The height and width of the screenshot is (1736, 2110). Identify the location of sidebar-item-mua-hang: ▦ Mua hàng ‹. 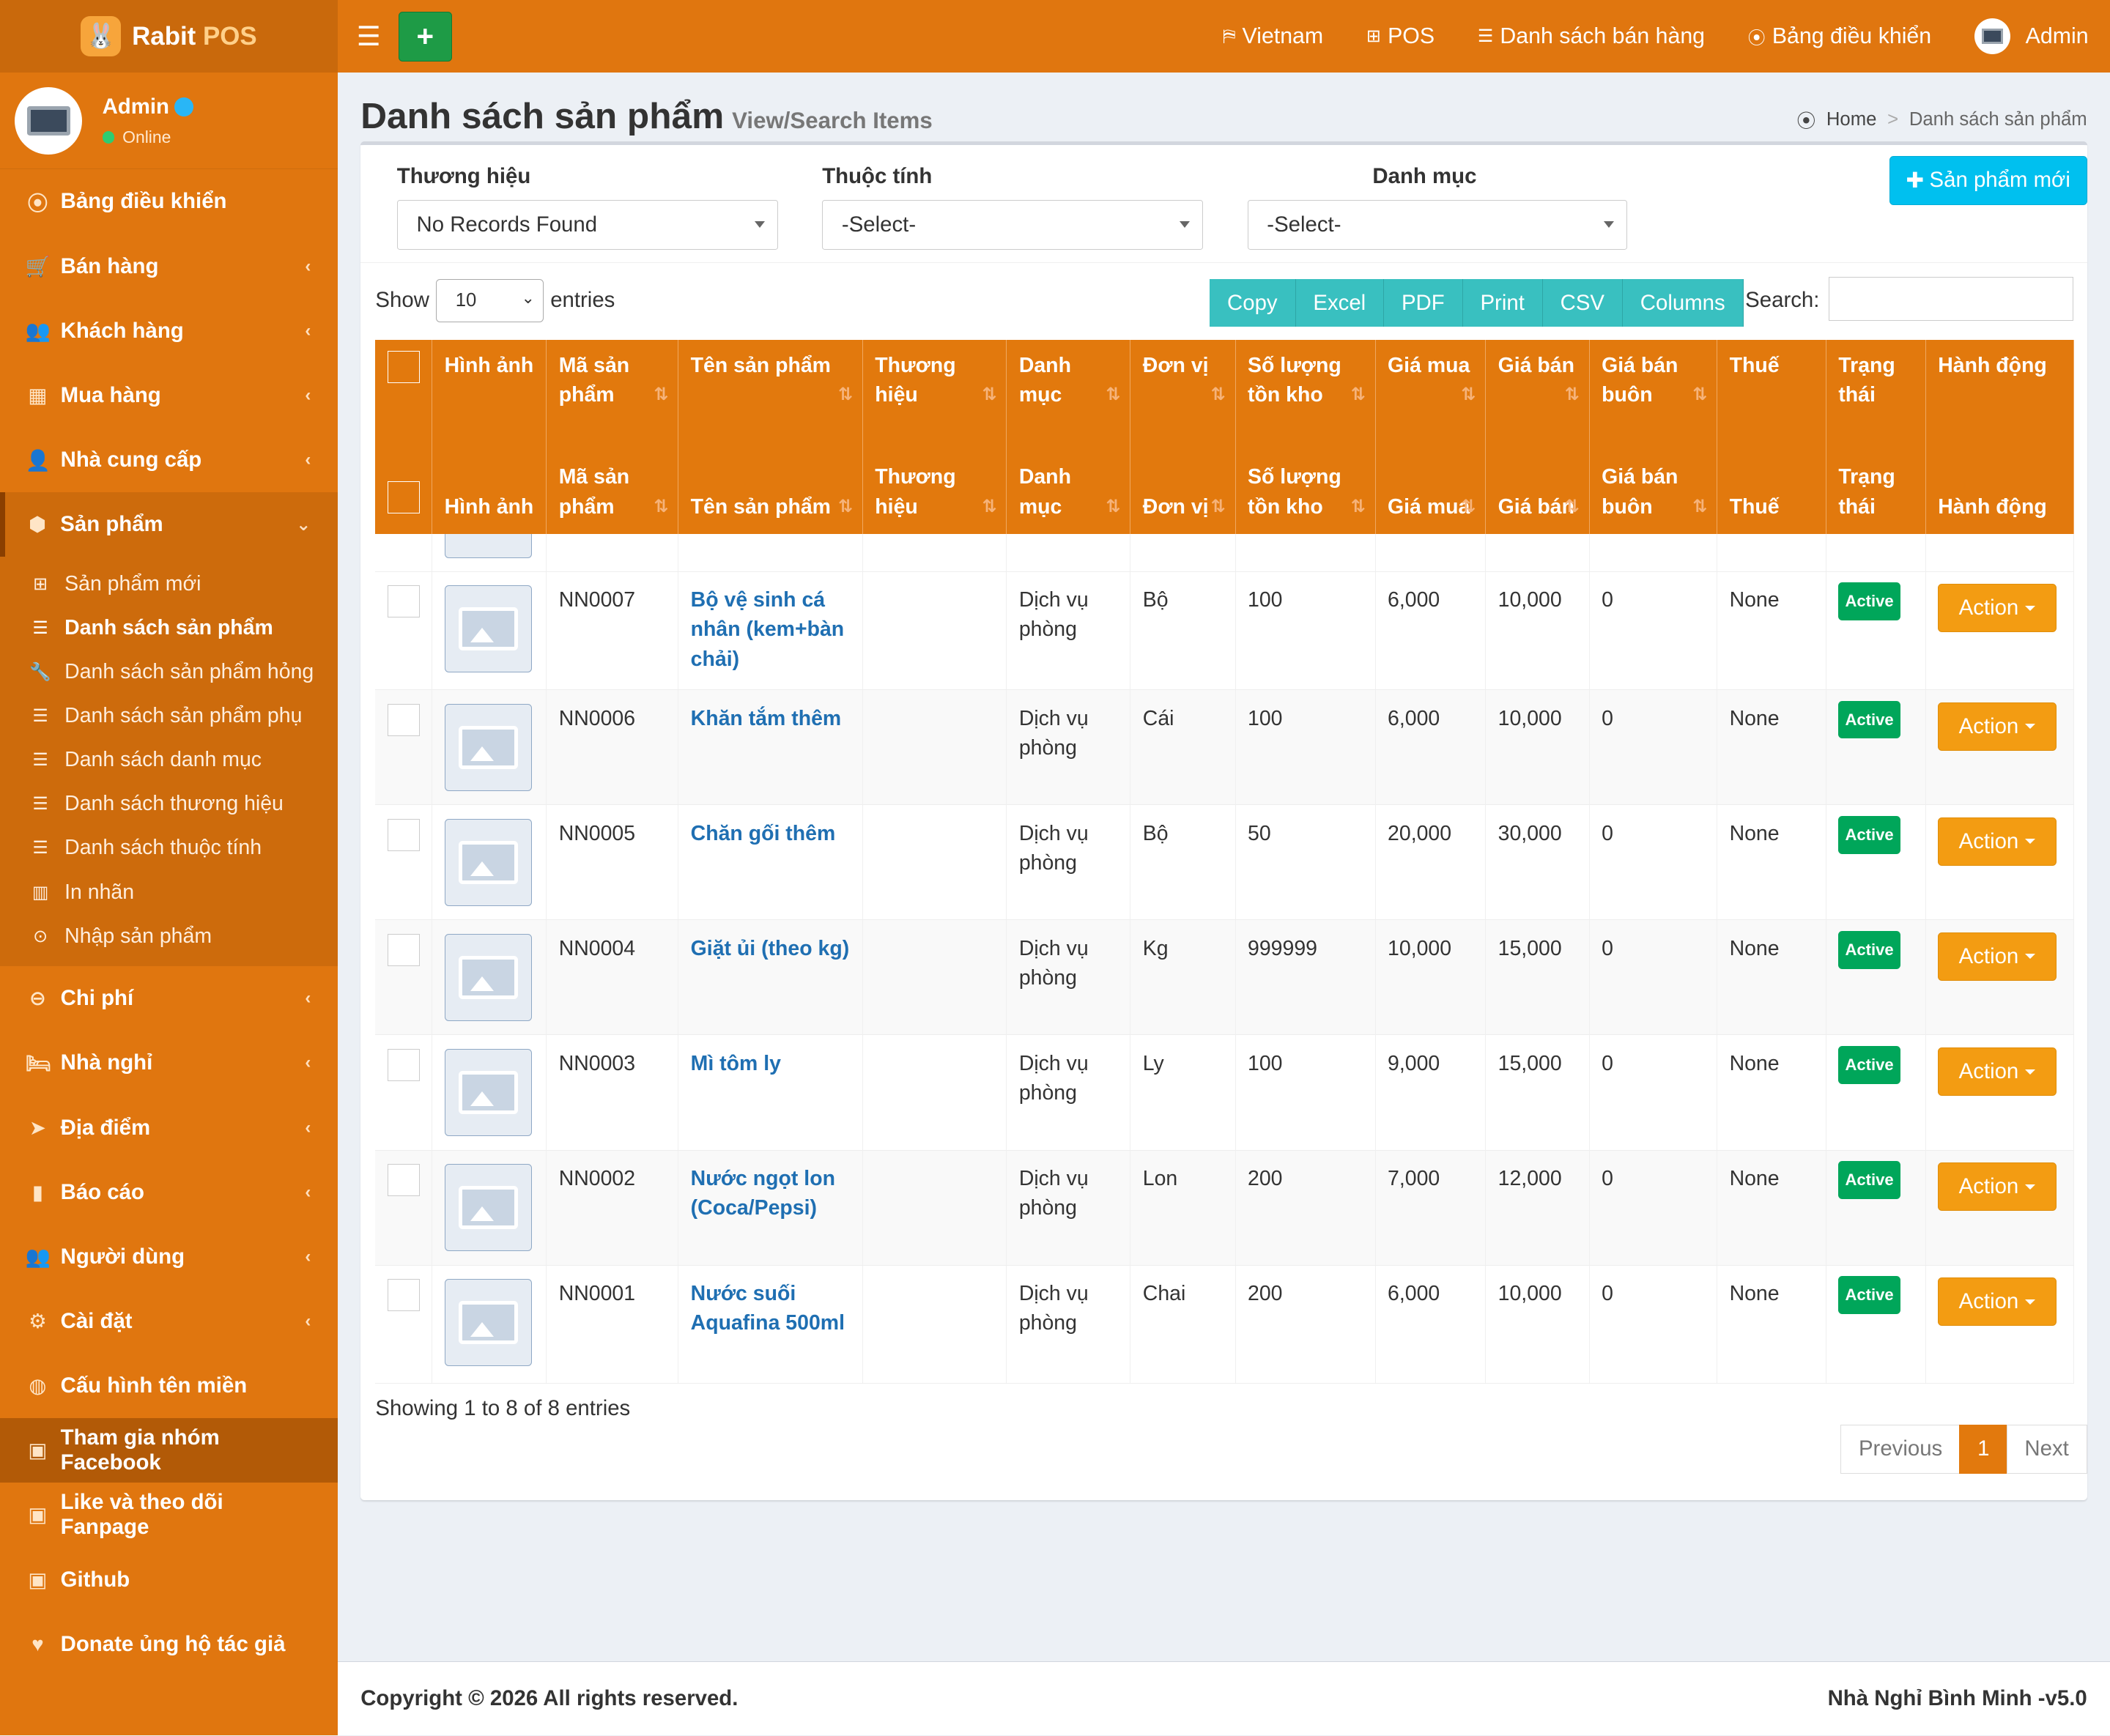
(169, 396).